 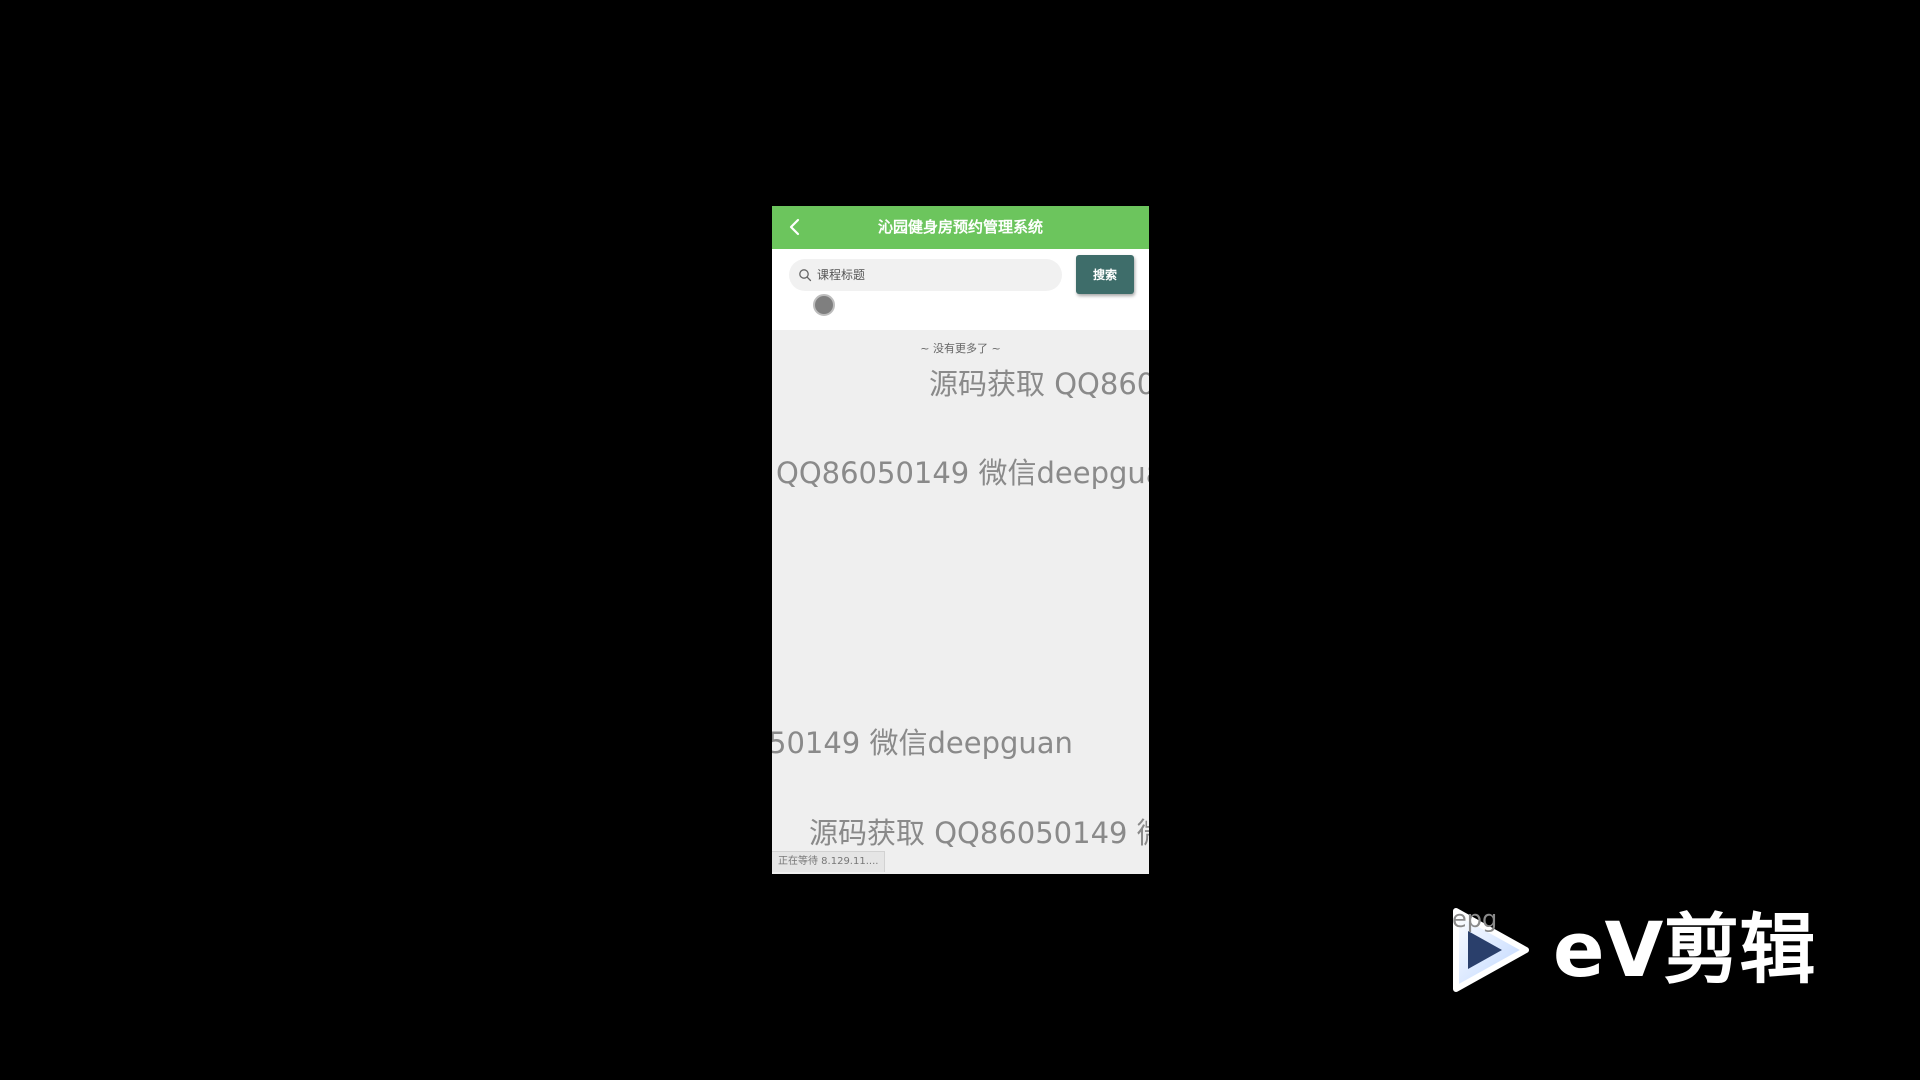 I want to click on search-button: 搜索, so click(x=1105, y=274).